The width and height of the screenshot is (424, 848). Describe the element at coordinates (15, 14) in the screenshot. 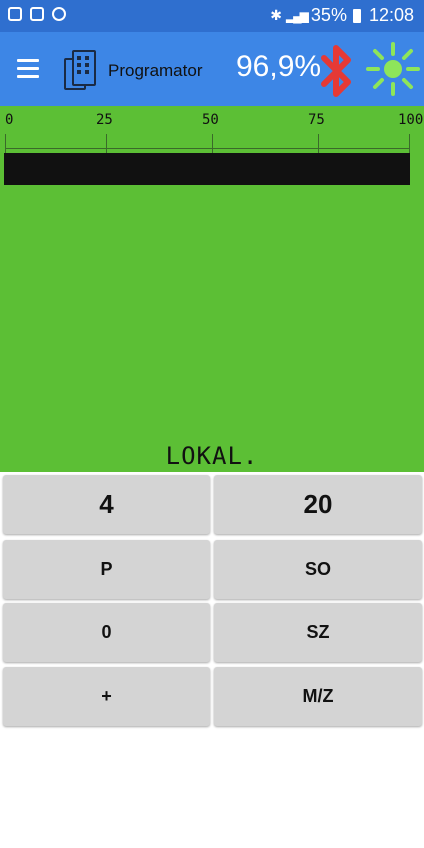

I see `image-icon` at that location.